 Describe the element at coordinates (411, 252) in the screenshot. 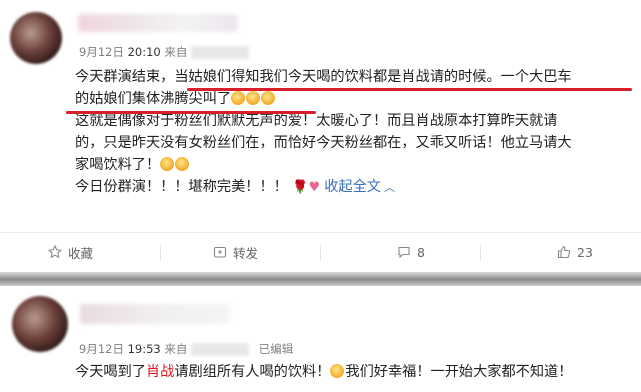

I see `comment-button: 8` at that location.